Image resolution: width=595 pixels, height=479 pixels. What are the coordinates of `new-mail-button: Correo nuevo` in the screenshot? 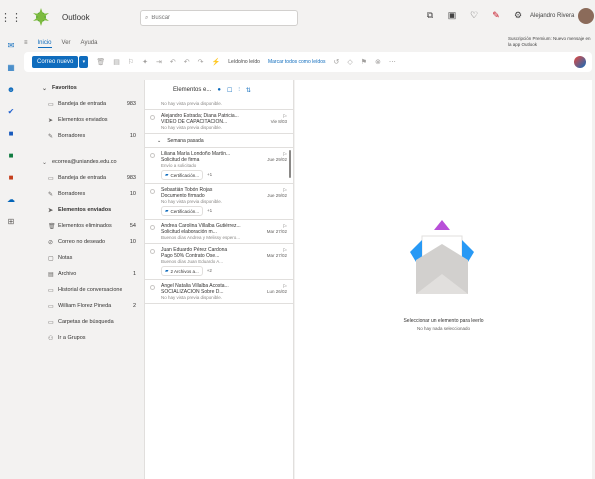 It's located at (55, 62).